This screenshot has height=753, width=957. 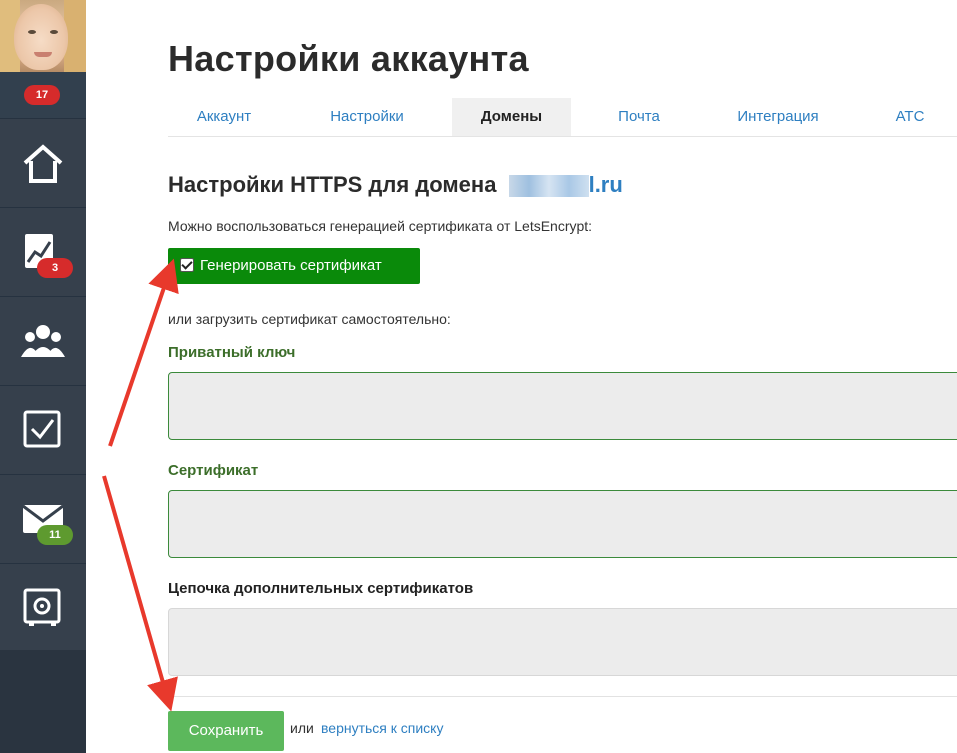 I want to click on tab-domains: Домены, so click(x=511, y=117).